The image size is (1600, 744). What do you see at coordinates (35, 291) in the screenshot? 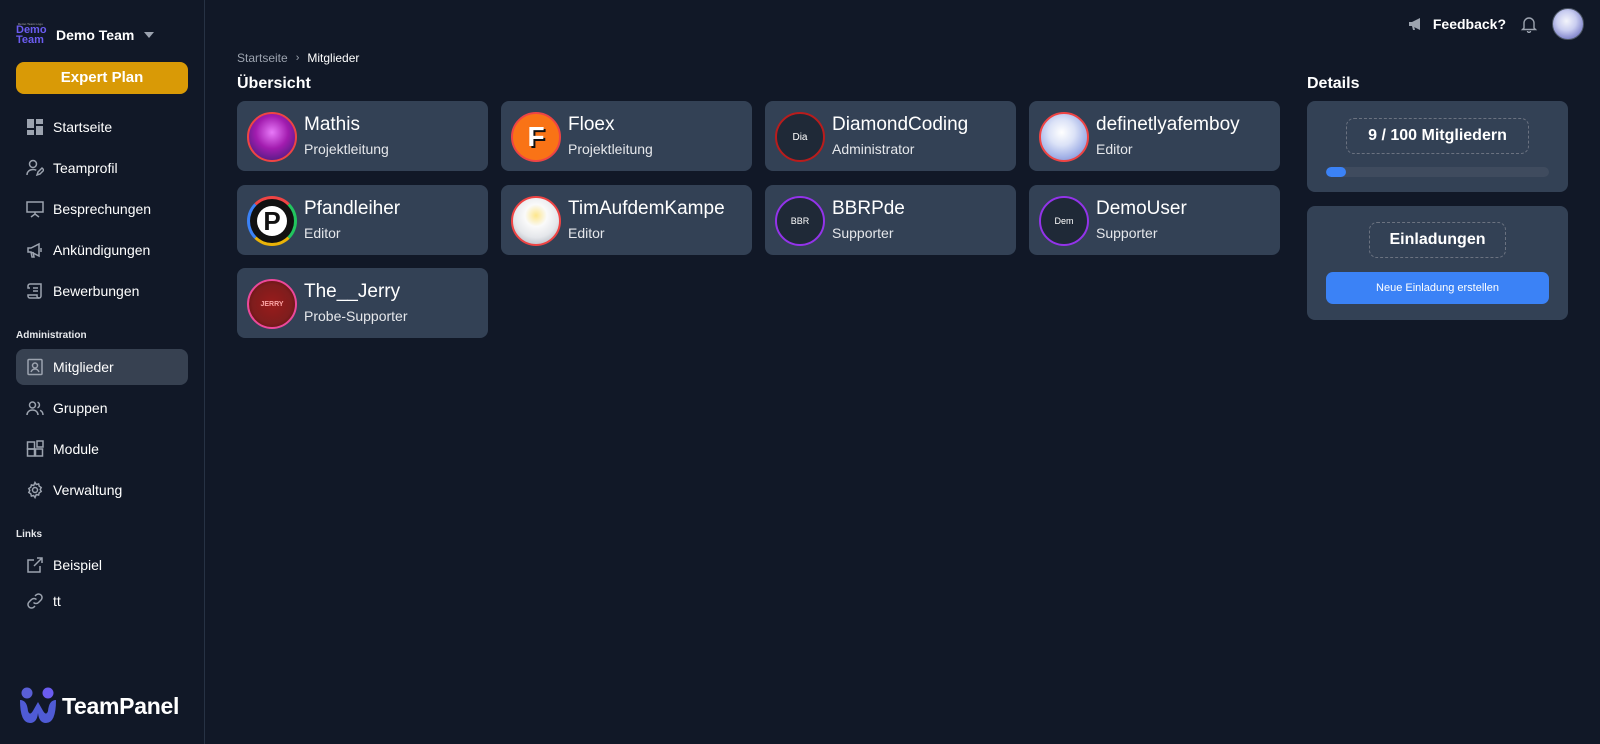
I see `scroll-icon` at bounding box center [35, 291].